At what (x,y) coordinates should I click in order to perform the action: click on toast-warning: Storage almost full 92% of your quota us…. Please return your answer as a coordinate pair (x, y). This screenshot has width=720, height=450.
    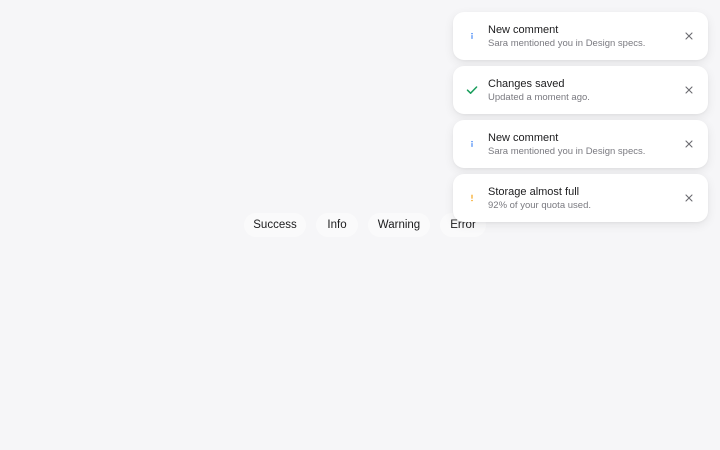
    Looking at the image, I should click on (580, 198).